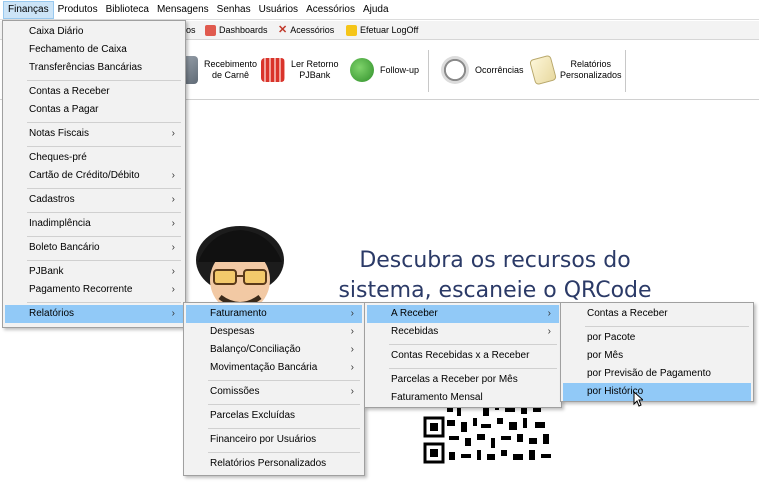 The height and width of the screenshot is (484, 759). I want to click on menu-item-movimentacao: Movimentação Bancária ›, so click(274, 368).